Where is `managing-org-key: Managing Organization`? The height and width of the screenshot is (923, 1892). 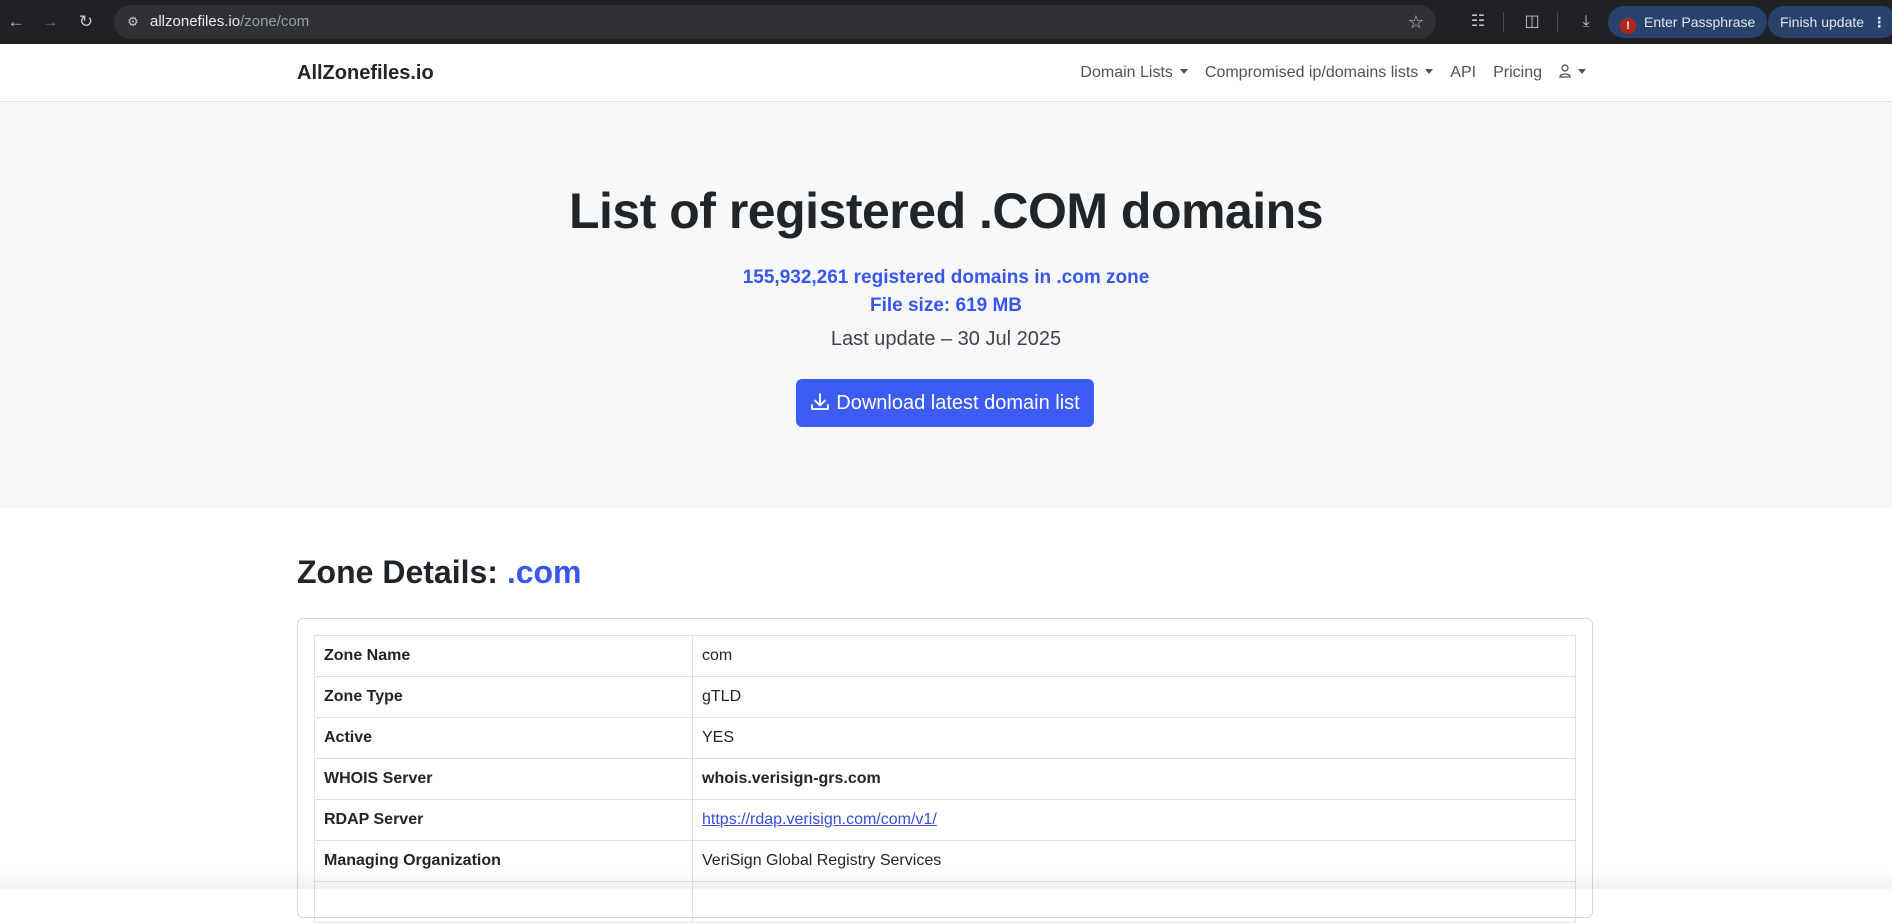 managing-org-key: Managing Organization is located at coordinates (503, 861).